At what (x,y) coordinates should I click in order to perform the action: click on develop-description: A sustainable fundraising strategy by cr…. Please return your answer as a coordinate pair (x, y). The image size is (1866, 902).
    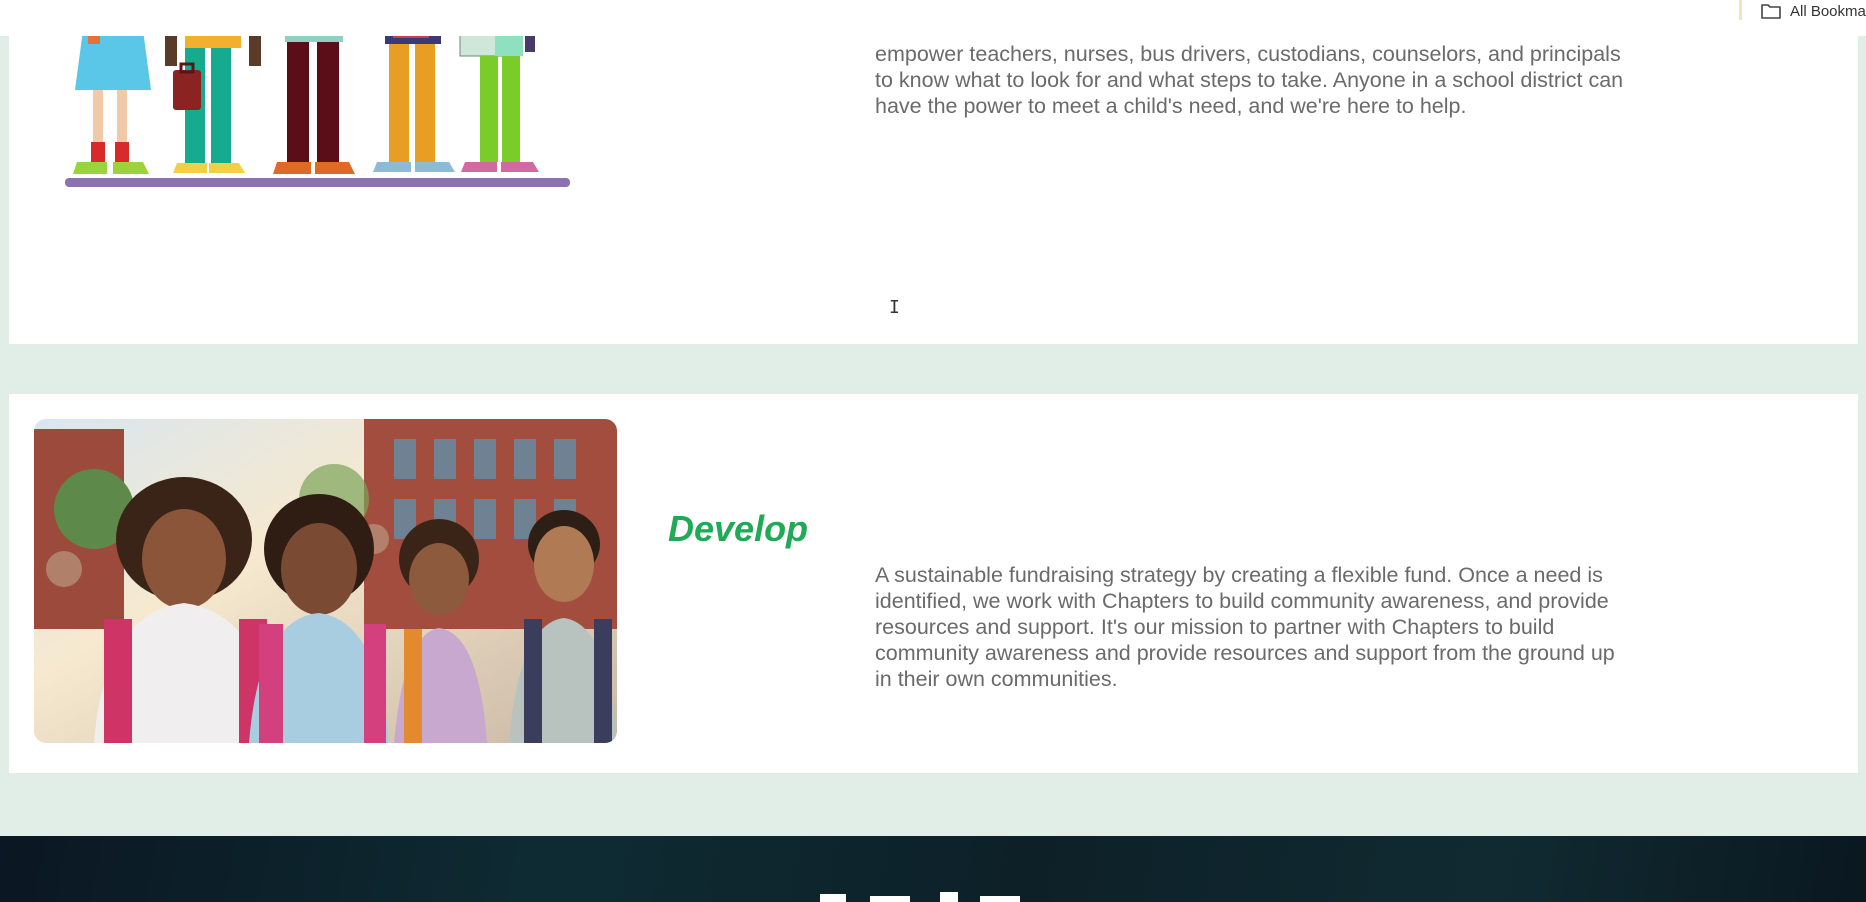
    Looking at the image, I should click on (1245, 627).